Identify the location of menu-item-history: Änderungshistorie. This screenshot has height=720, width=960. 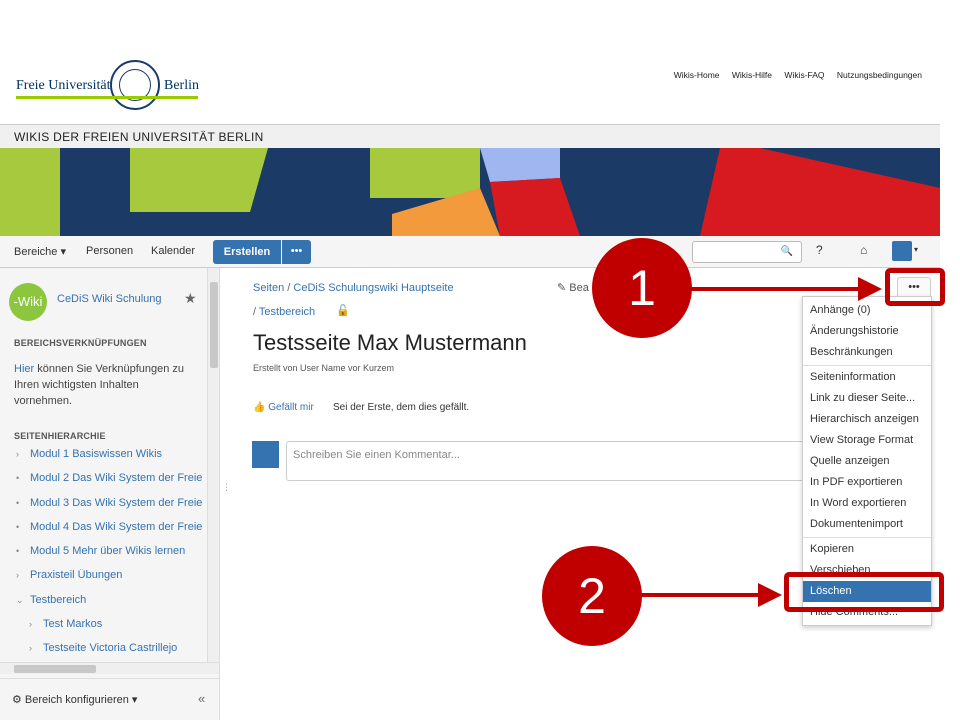
(867, 331).